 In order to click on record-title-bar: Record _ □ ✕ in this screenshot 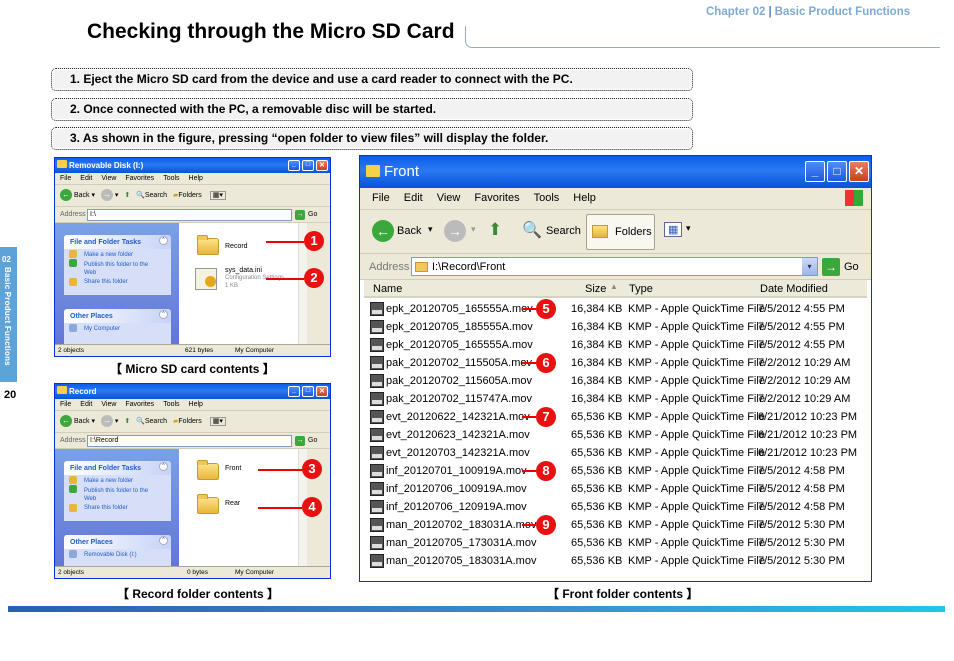, I will do `click(192, 391)`.